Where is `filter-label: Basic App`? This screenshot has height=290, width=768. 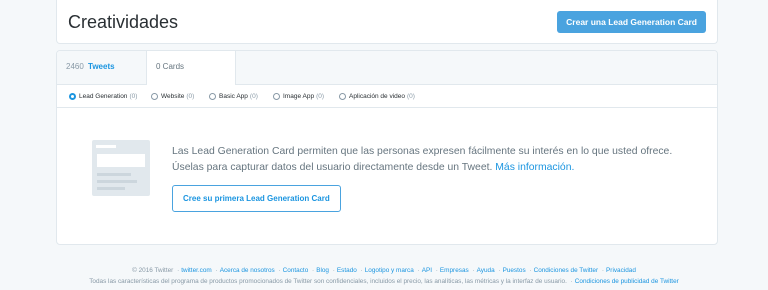
filter-label: Basic App is located at coordinates (233, 96).